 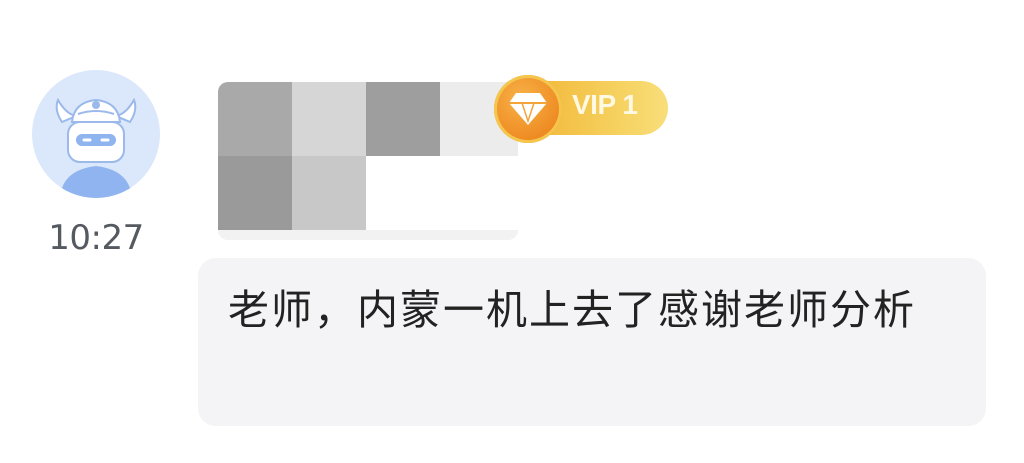 I want to click on sender-avatar, so click(x=96, y=134).